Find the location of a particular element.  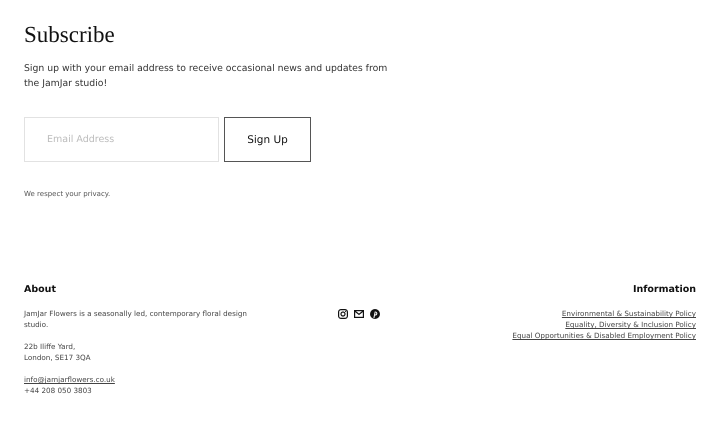

instagram-icon is located at coordinates (343, 314).